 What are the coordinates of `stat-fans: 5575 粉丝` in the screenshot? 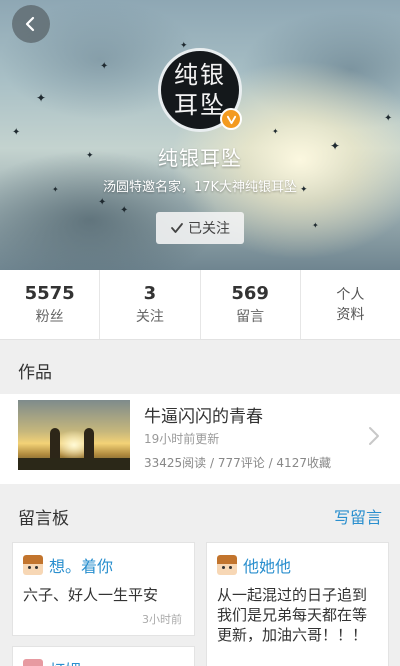 It's located at (50, 304).